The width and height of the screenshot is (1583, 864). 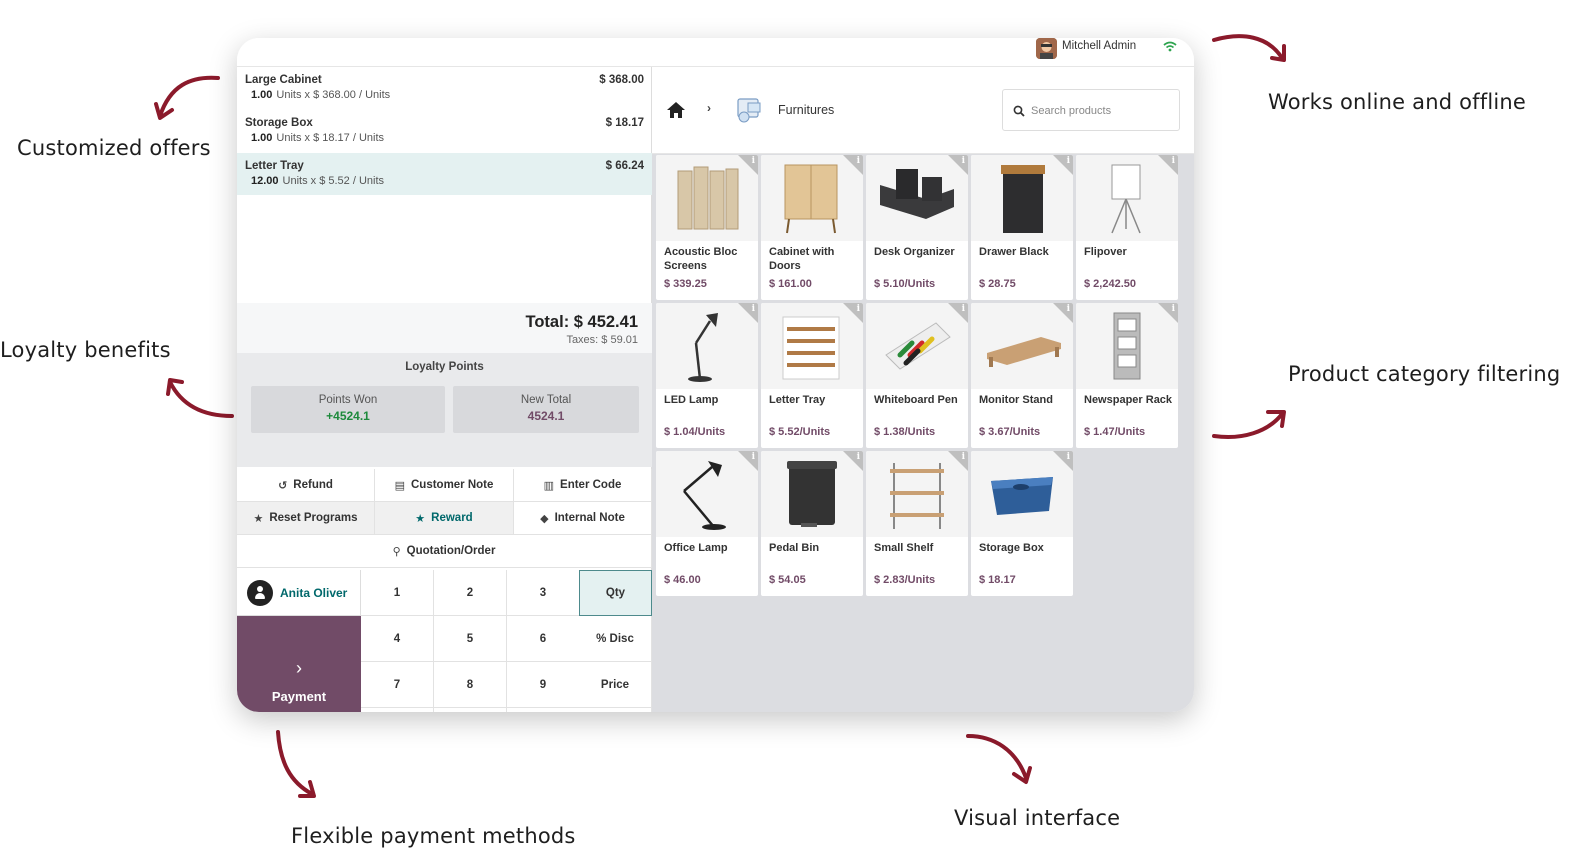 I want to click on product-card: i Pedal Bin $ 54.05, so click(x=812, y=523).